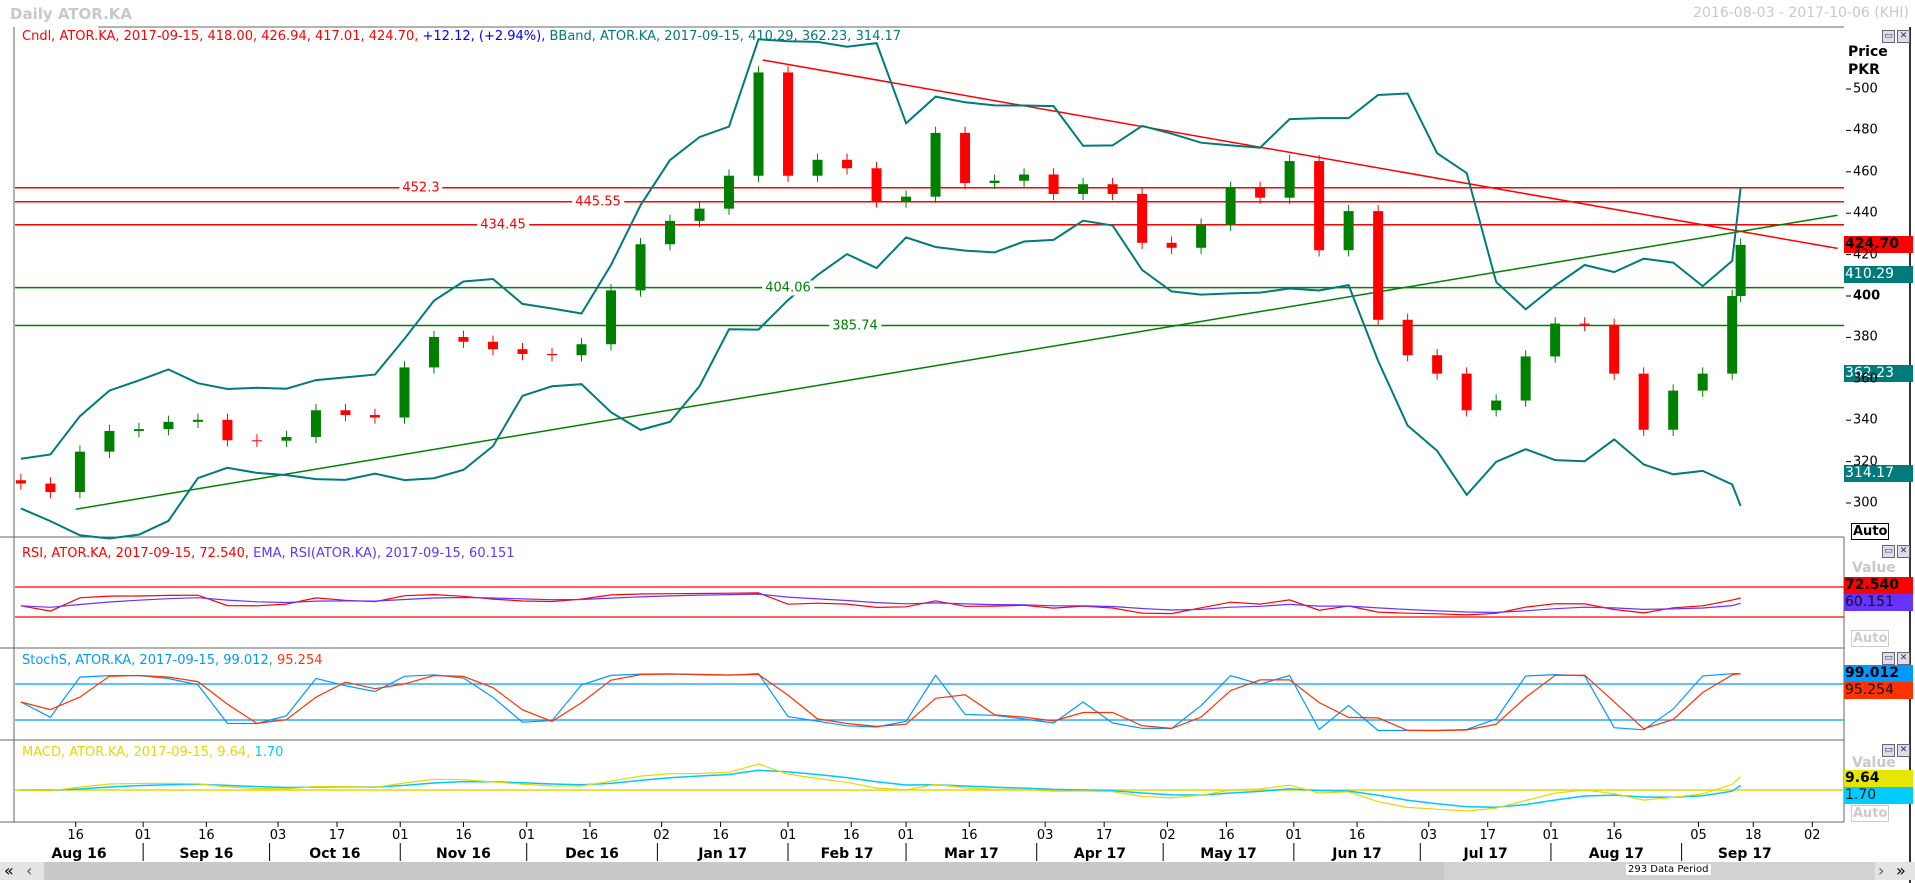  I want to click on scroll-last-button: », so click(1905, 871).